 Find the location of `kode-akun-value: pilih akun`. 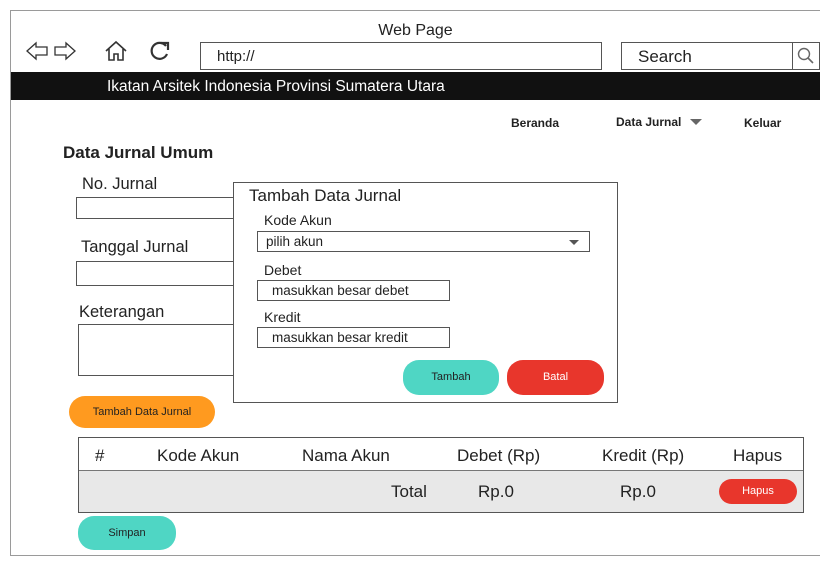

kode-akun-value: pilih akun is located at coordinates (295, 241).